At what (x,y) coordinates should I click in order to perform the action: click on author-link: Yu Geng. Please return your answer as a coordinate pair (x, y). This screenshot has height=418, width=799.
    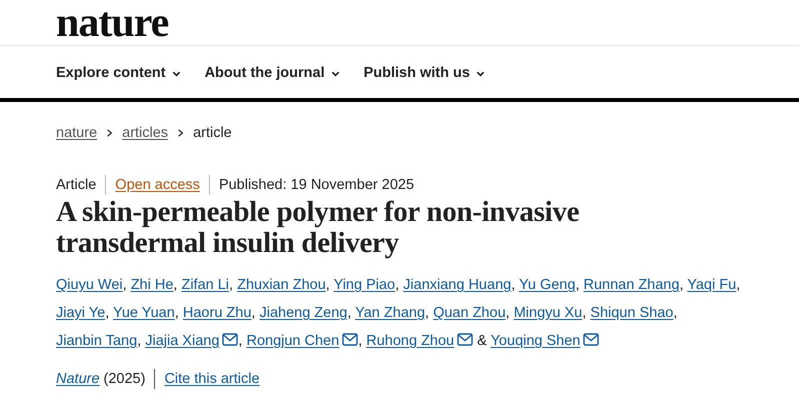
    Looking at the image, I should click on (547, 285).